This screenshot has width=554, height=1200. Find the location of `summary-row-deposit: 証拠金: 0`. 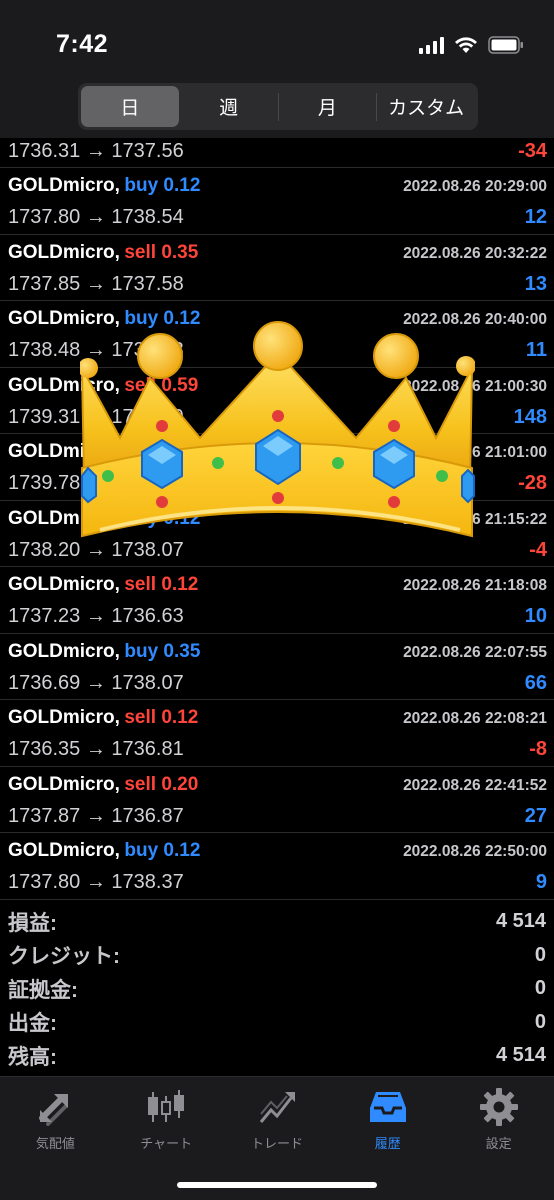

summary-row-deposit: 証拠金: 0 is located at coordinates (277, 989).